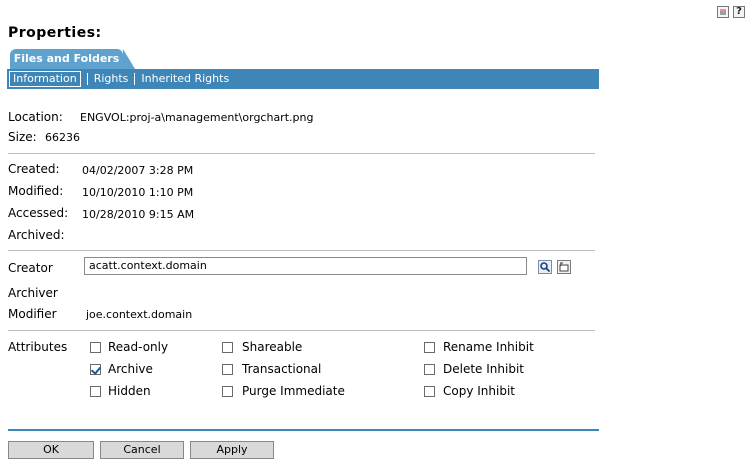  I want to click on subtab-rights: Rights, so click(111, 79).